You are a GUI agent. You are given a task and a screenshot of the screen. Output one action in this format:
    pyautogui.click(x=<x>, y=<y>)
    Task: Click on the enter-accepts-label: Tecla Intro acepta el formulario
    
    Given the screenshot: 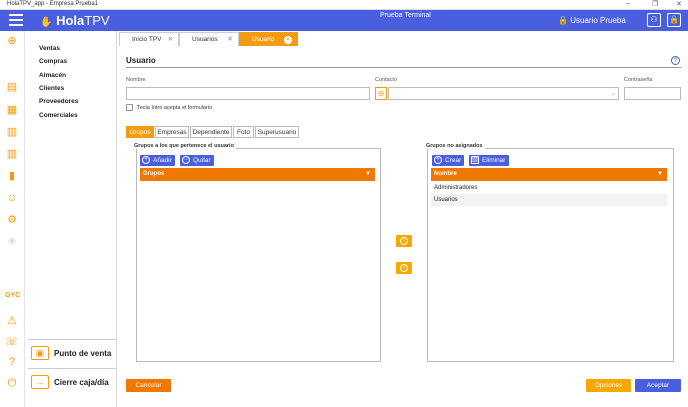 What is the action you would take?
    pyautogui.click(x=175, y=108)
    